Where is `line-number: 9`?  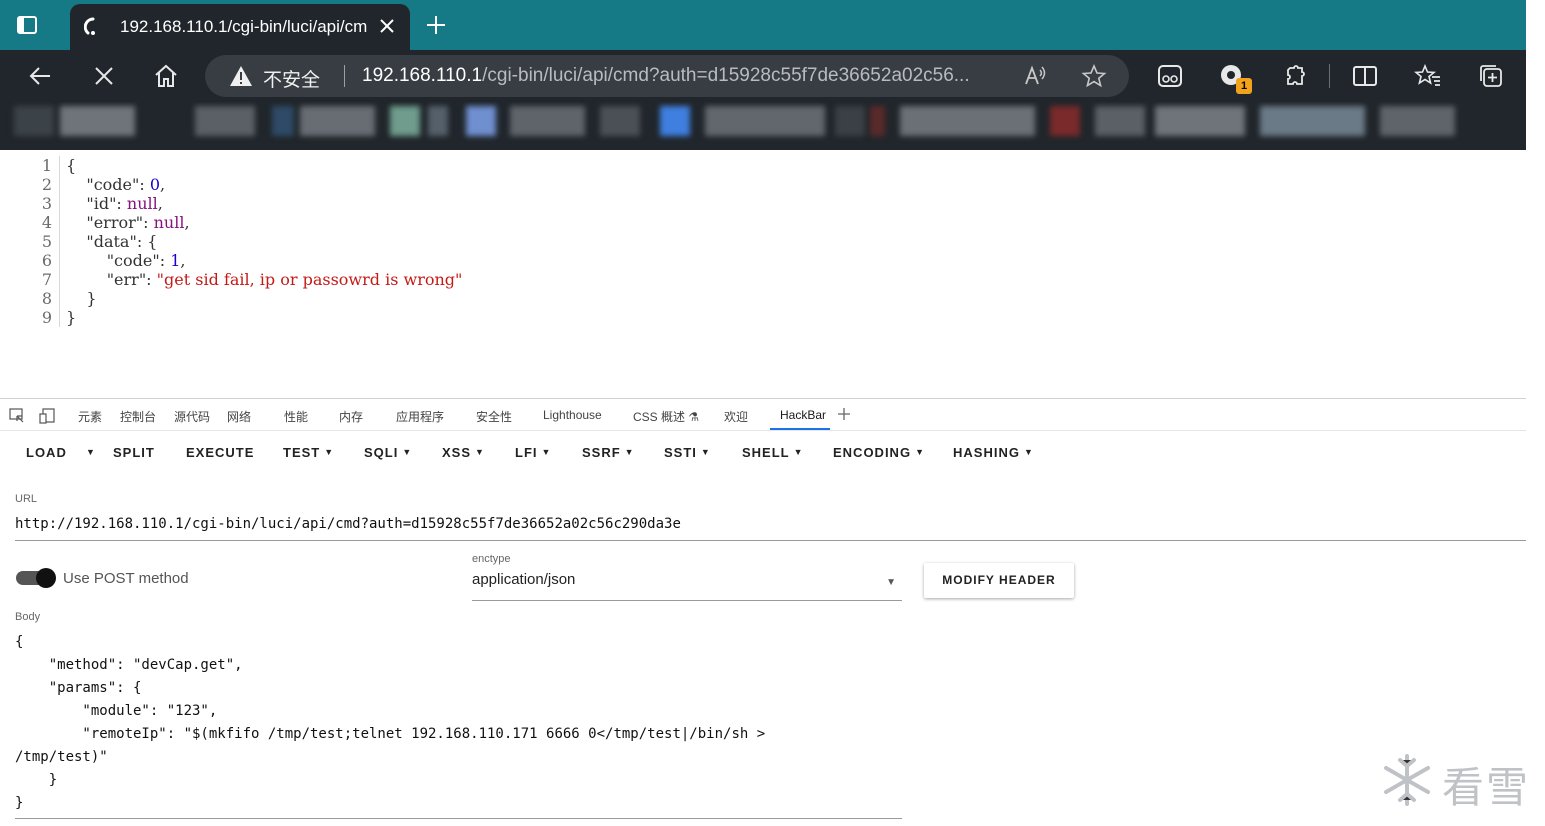
line-number: 9 is located at coordinates (46, 317).